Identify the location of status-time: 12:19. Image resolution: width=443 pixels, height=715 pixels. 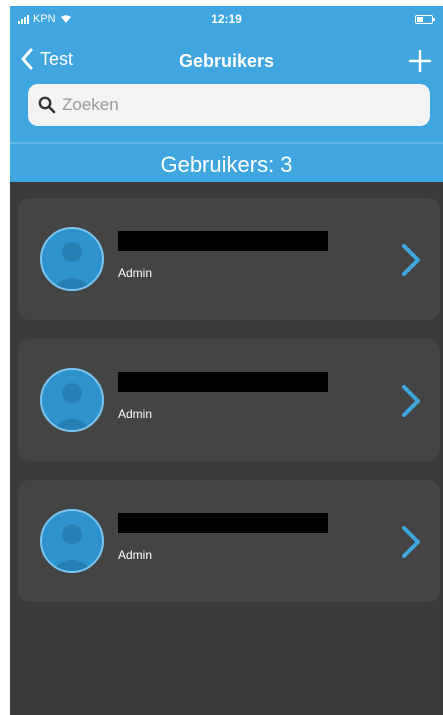
(226, 19).